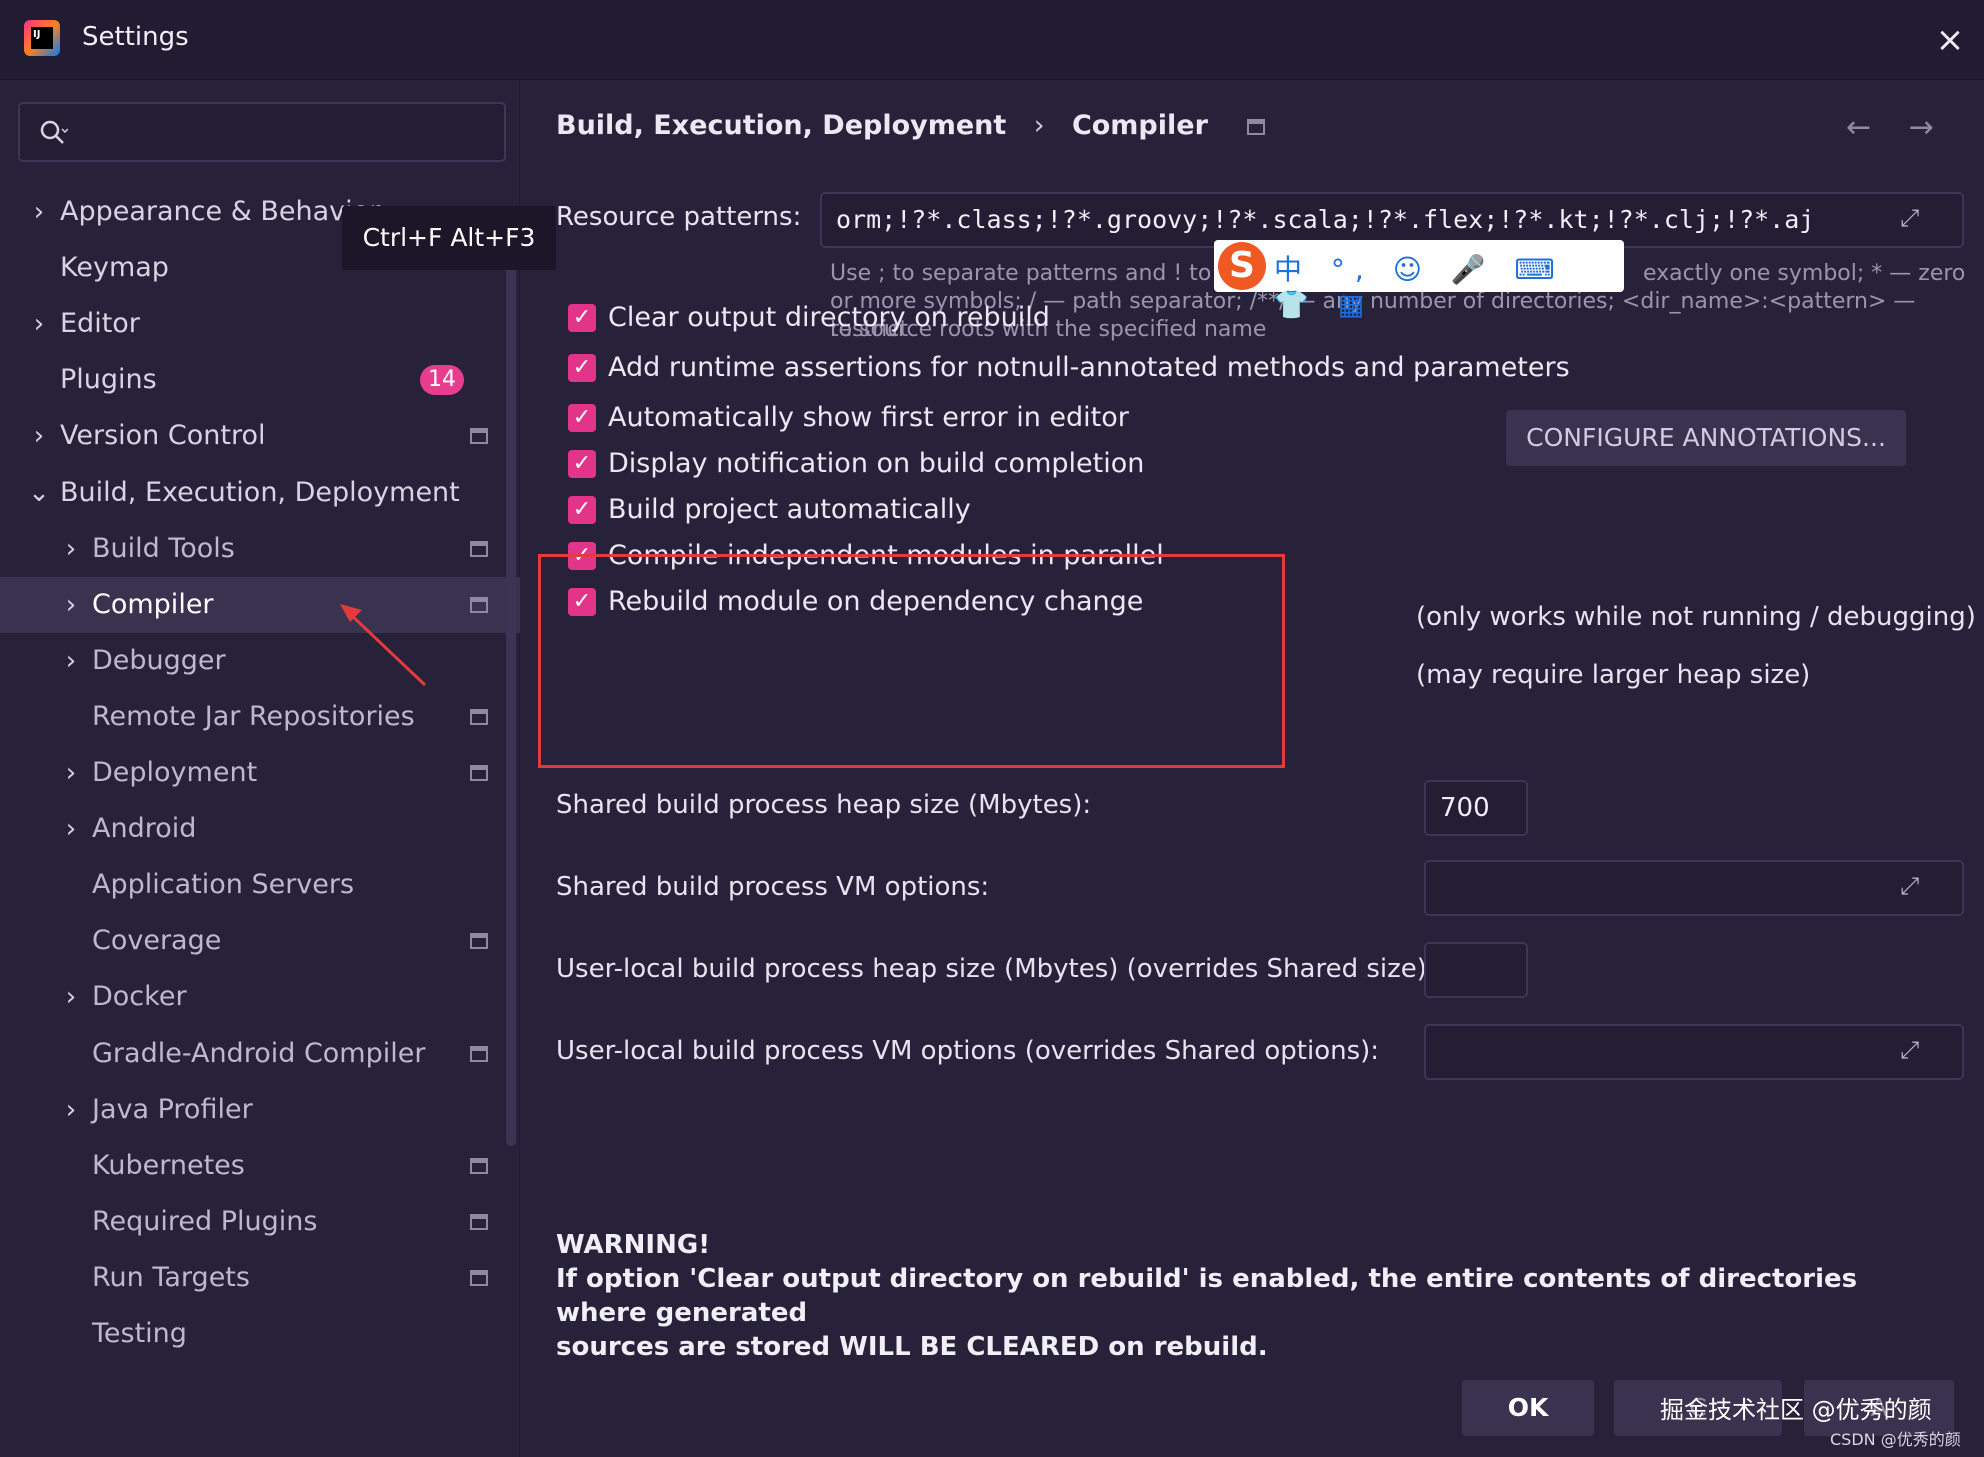  Describe the element at coordinates (383, 645) in the screenshot. I see `annotation-arrow-icon` at that location.